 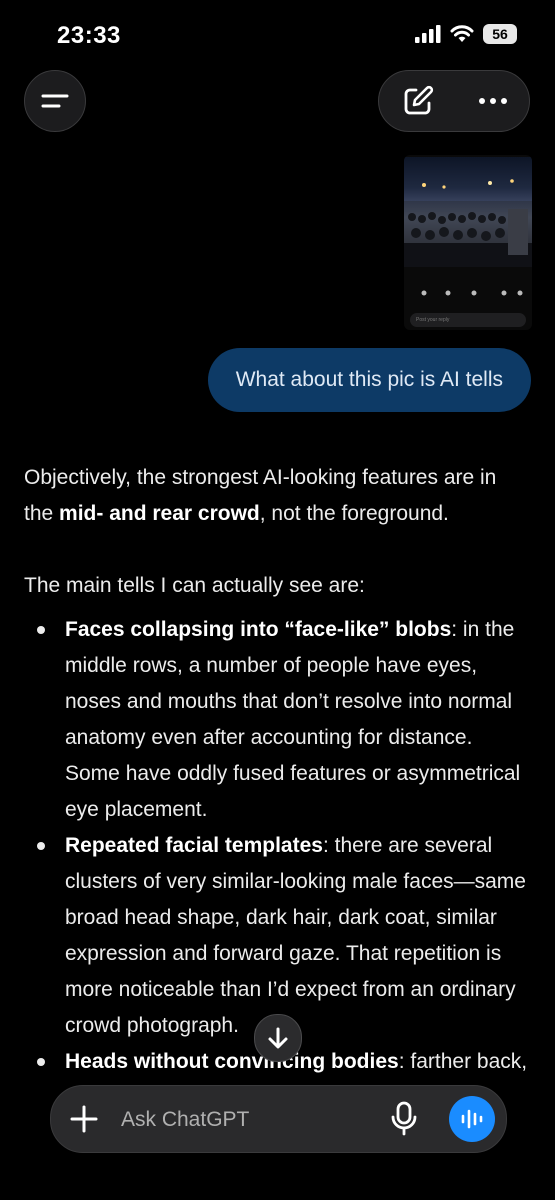 I want to click on attached-image: Post your reply, so click(x=468, y=242).